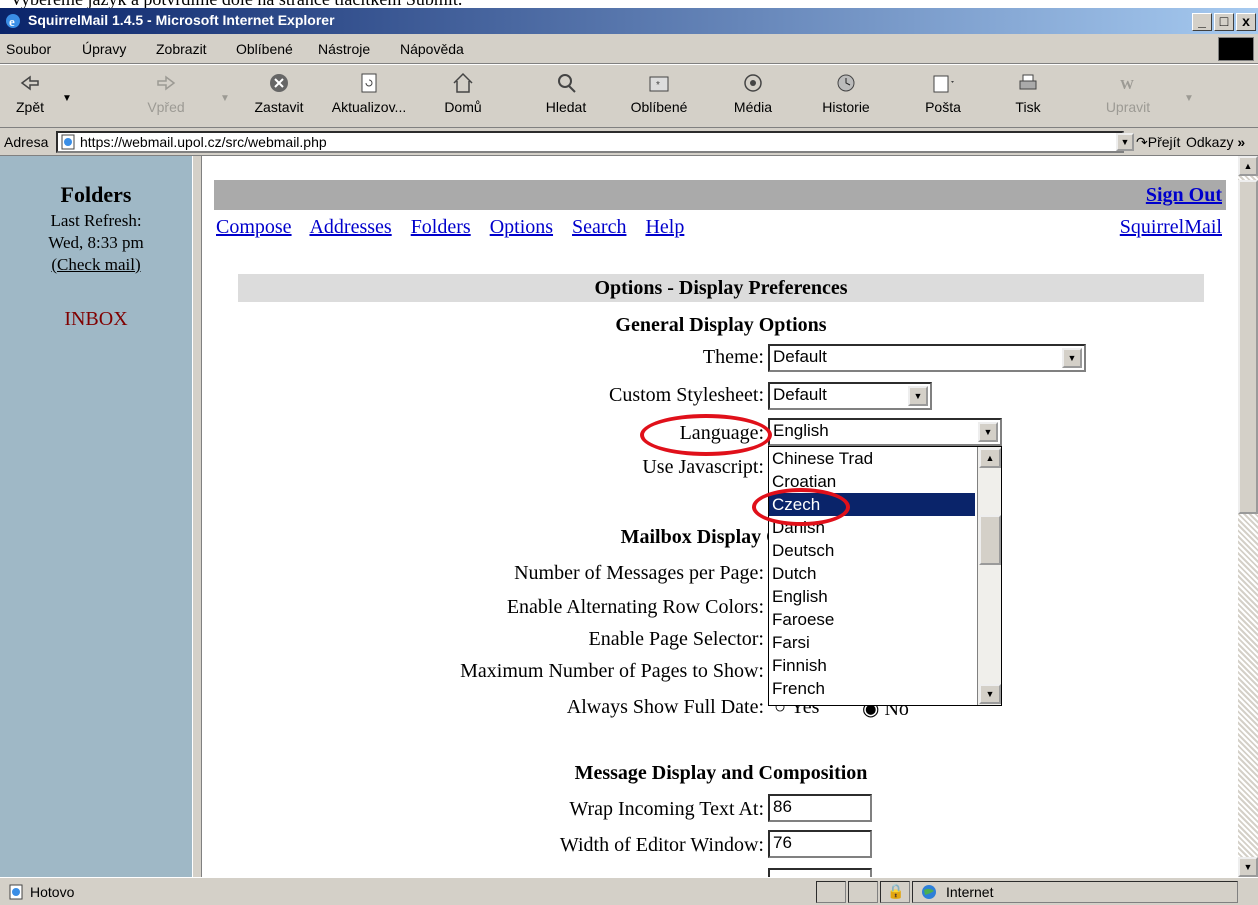  What do you see at coordinates (872, 527) in the screenshot?
I see `language-option: Danish` at bounding box center [872, 527].